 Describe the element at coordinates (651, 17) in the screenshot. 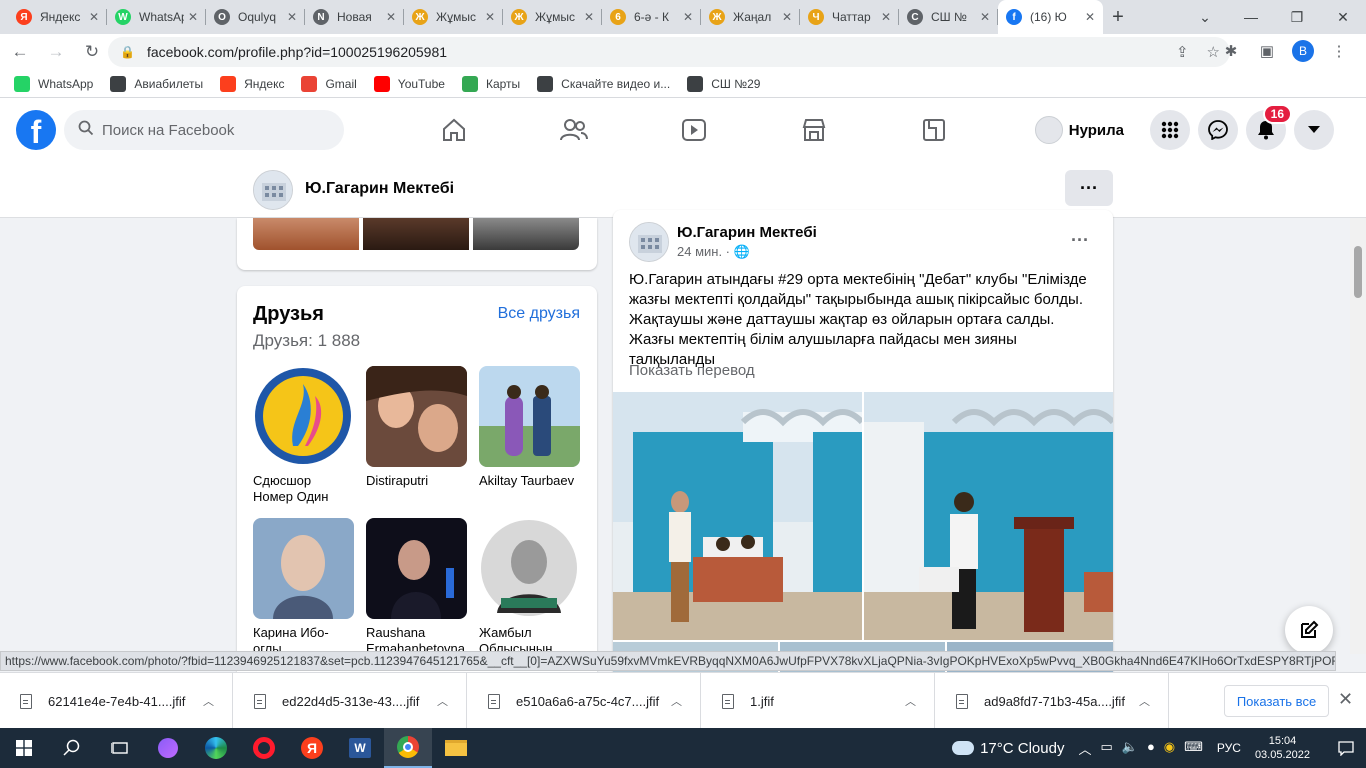

I see `browser-tab: 6 6-ә - К ✕` at that location.